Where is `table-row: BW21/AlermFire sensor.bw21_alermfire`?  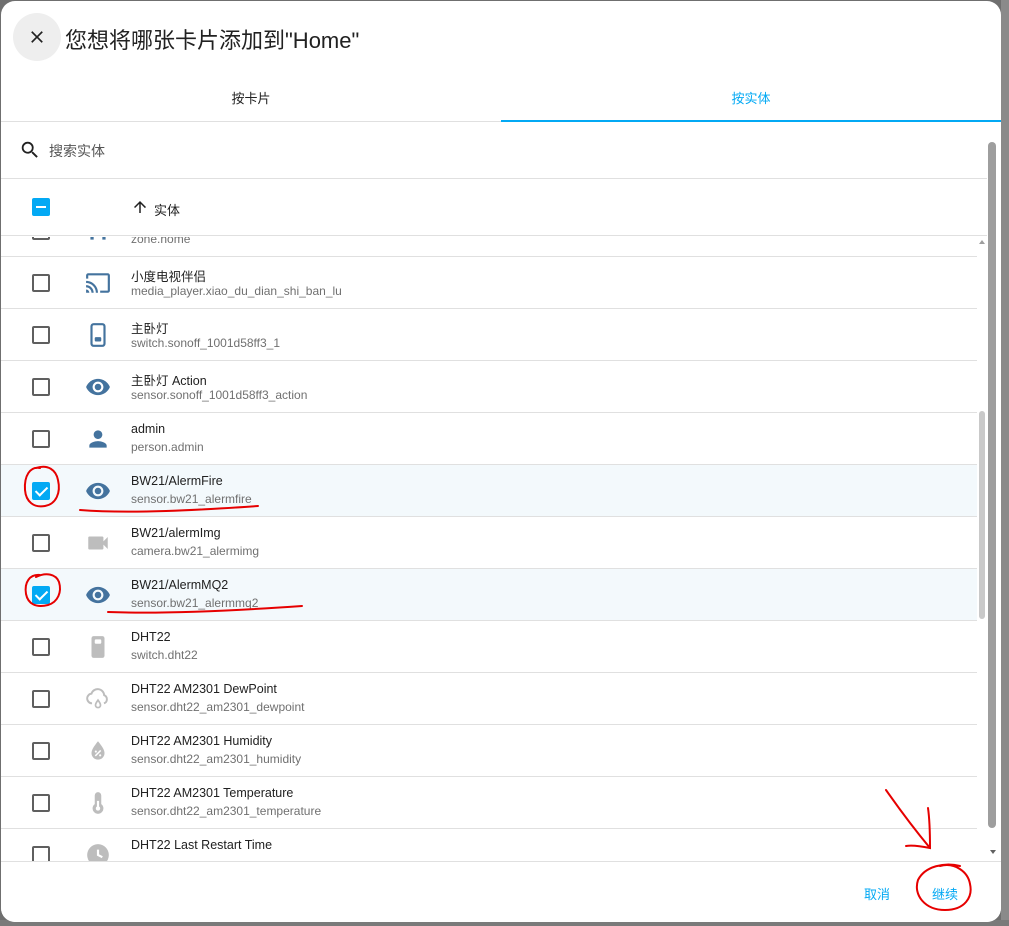
table-row: BW21/AlermFire sensor.bw21_alermfire is located at coordinates (489, 491).